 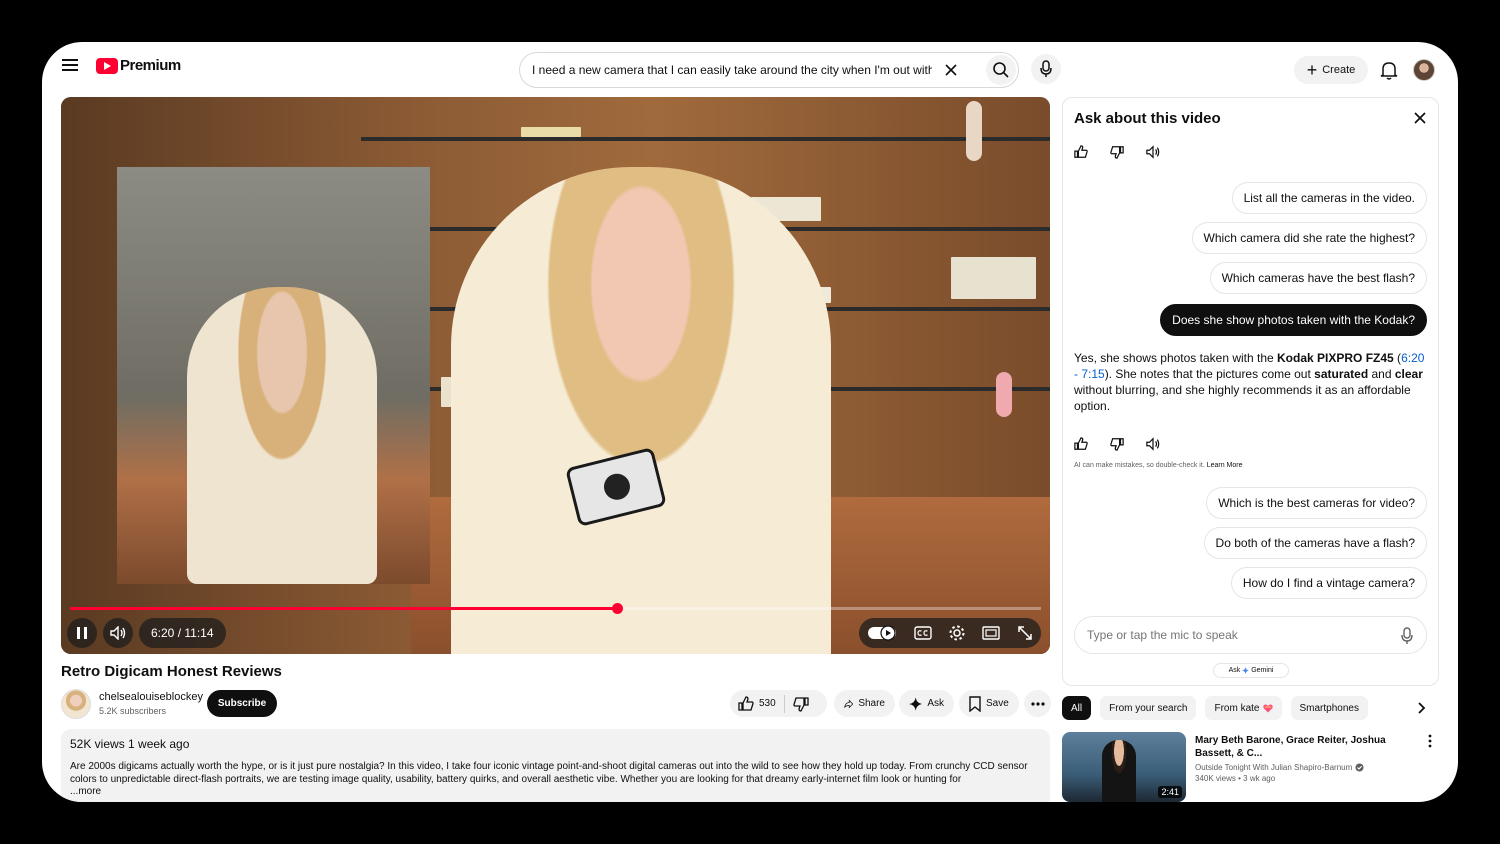 I want to click on recommended-video-meta: 340K views • 3 wk ago, so click(x=1235, y=778).